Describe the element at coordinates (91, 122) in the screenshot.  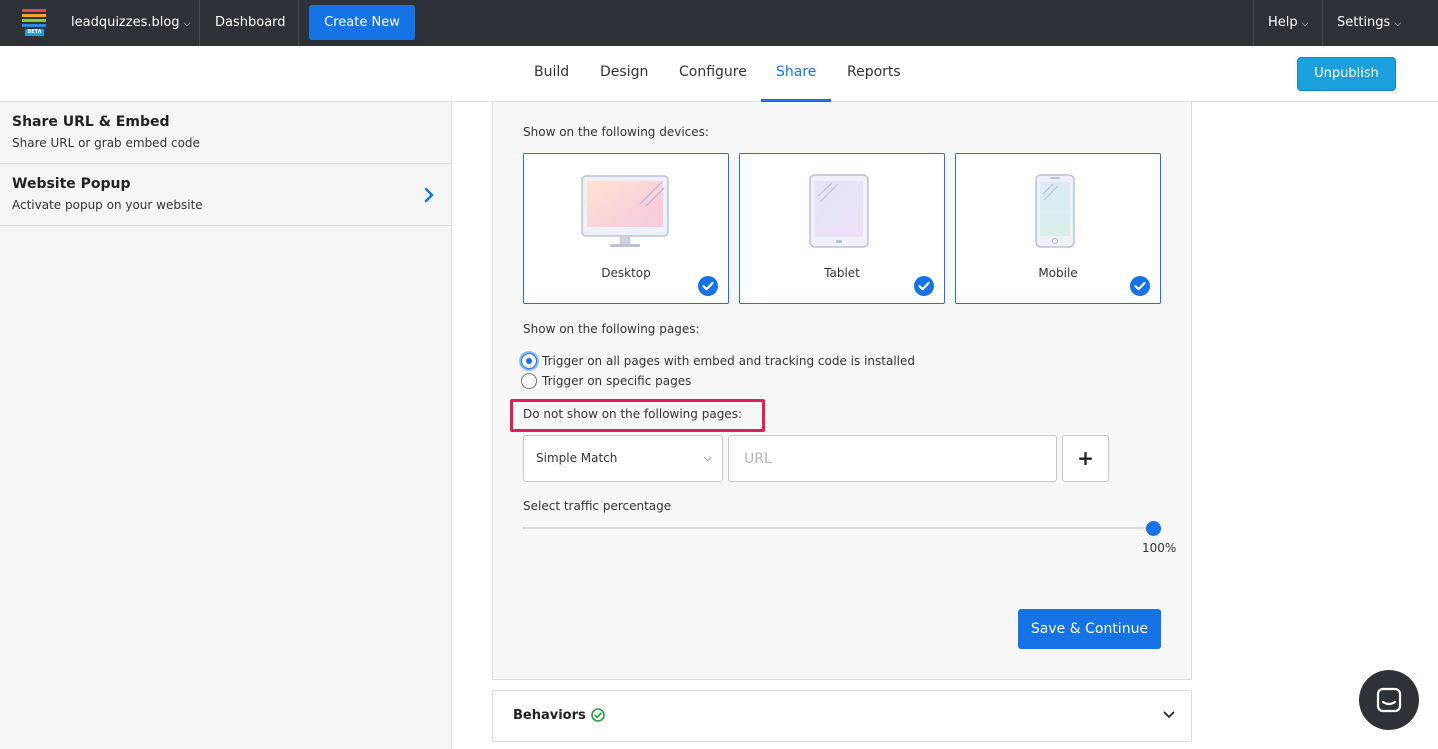
I see `sidebar-item-title: Share URL & Embed` at that location.